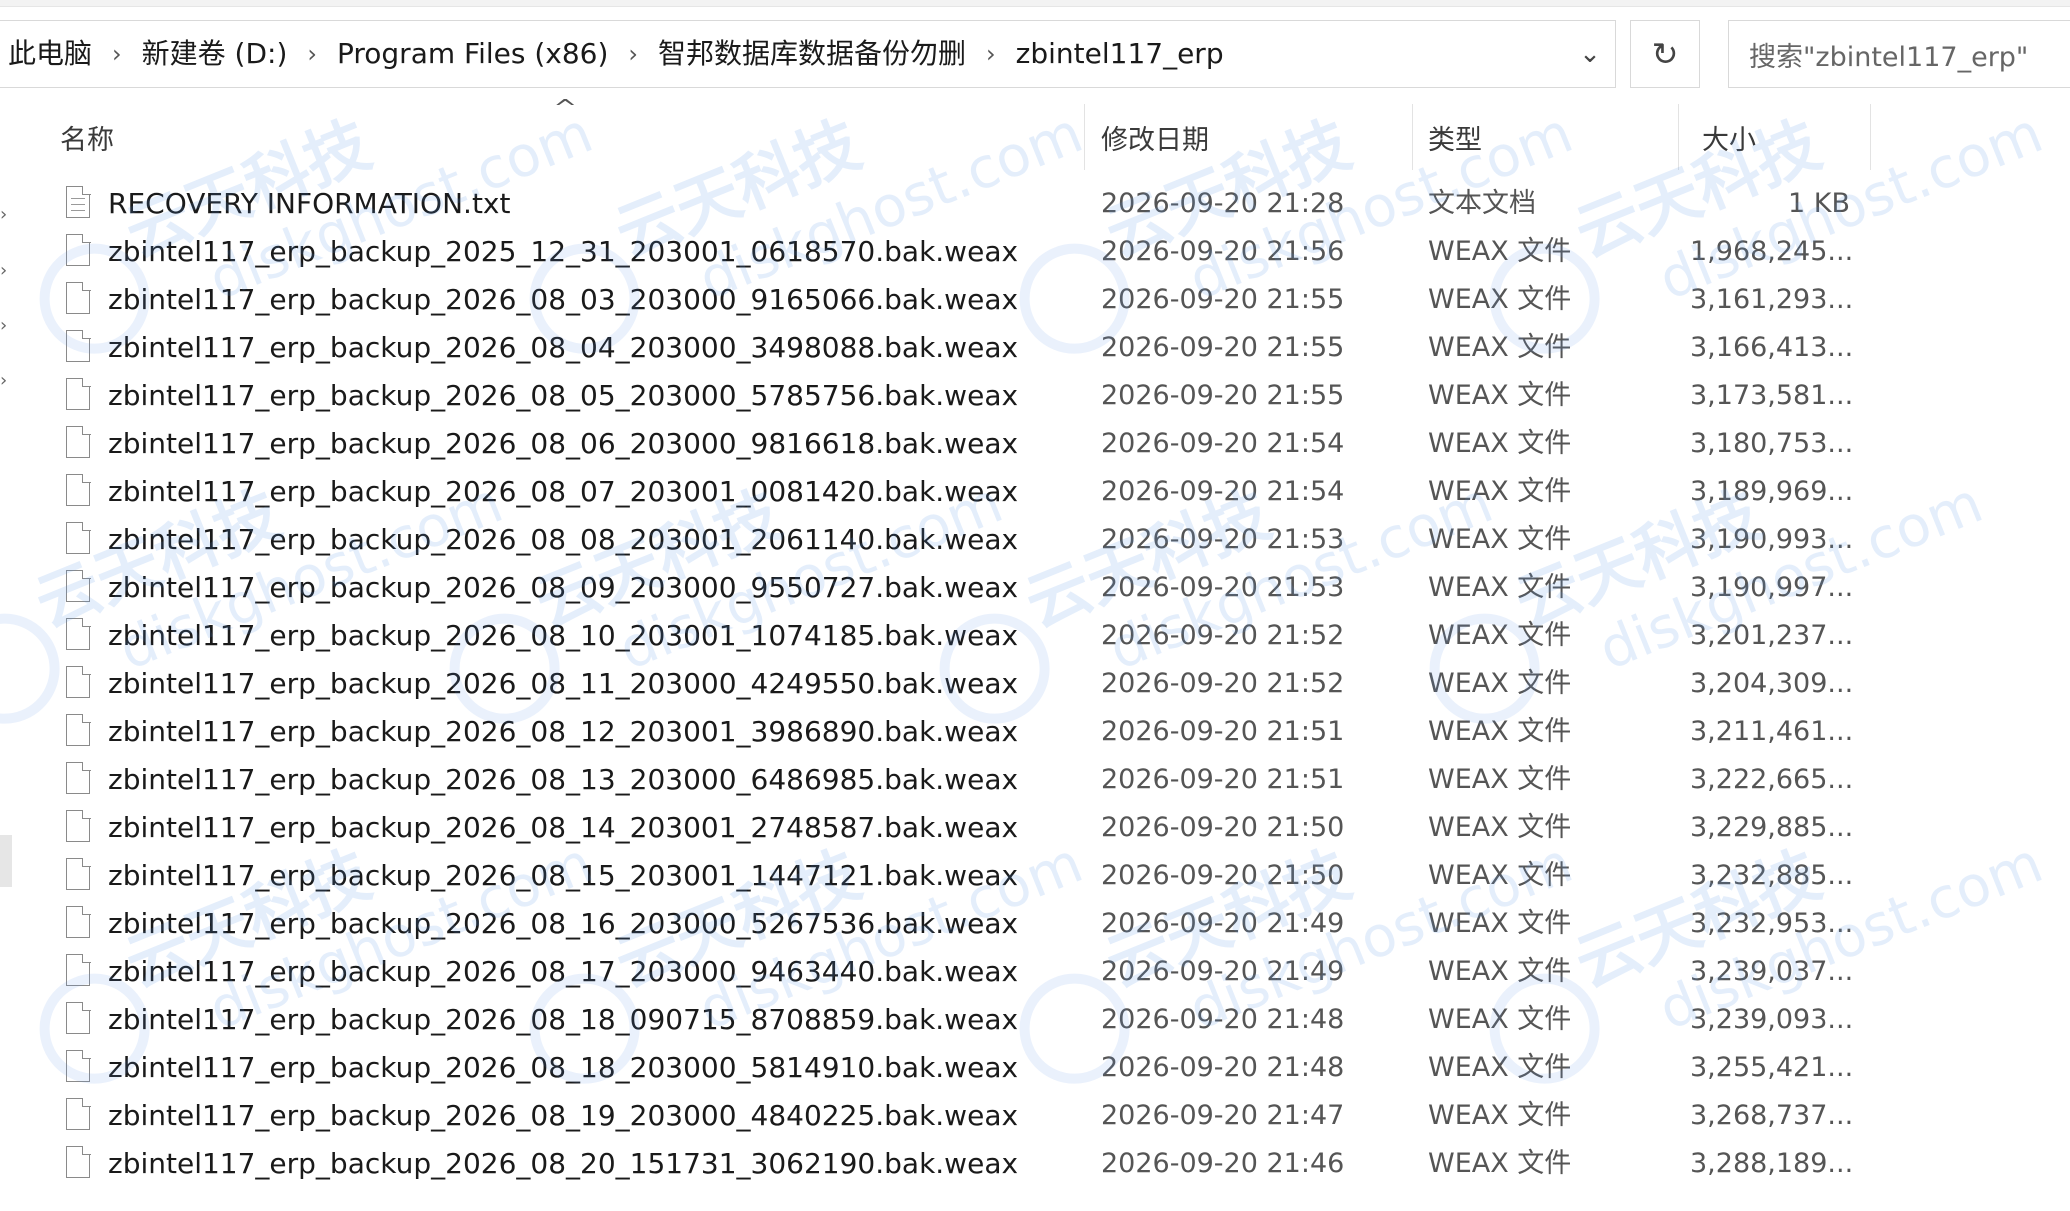  What do you see at coordinates (50, 54) in the screenshot?
I see `breadcrumb-this-pc: 此电脑` at bounding box center [50, 54].